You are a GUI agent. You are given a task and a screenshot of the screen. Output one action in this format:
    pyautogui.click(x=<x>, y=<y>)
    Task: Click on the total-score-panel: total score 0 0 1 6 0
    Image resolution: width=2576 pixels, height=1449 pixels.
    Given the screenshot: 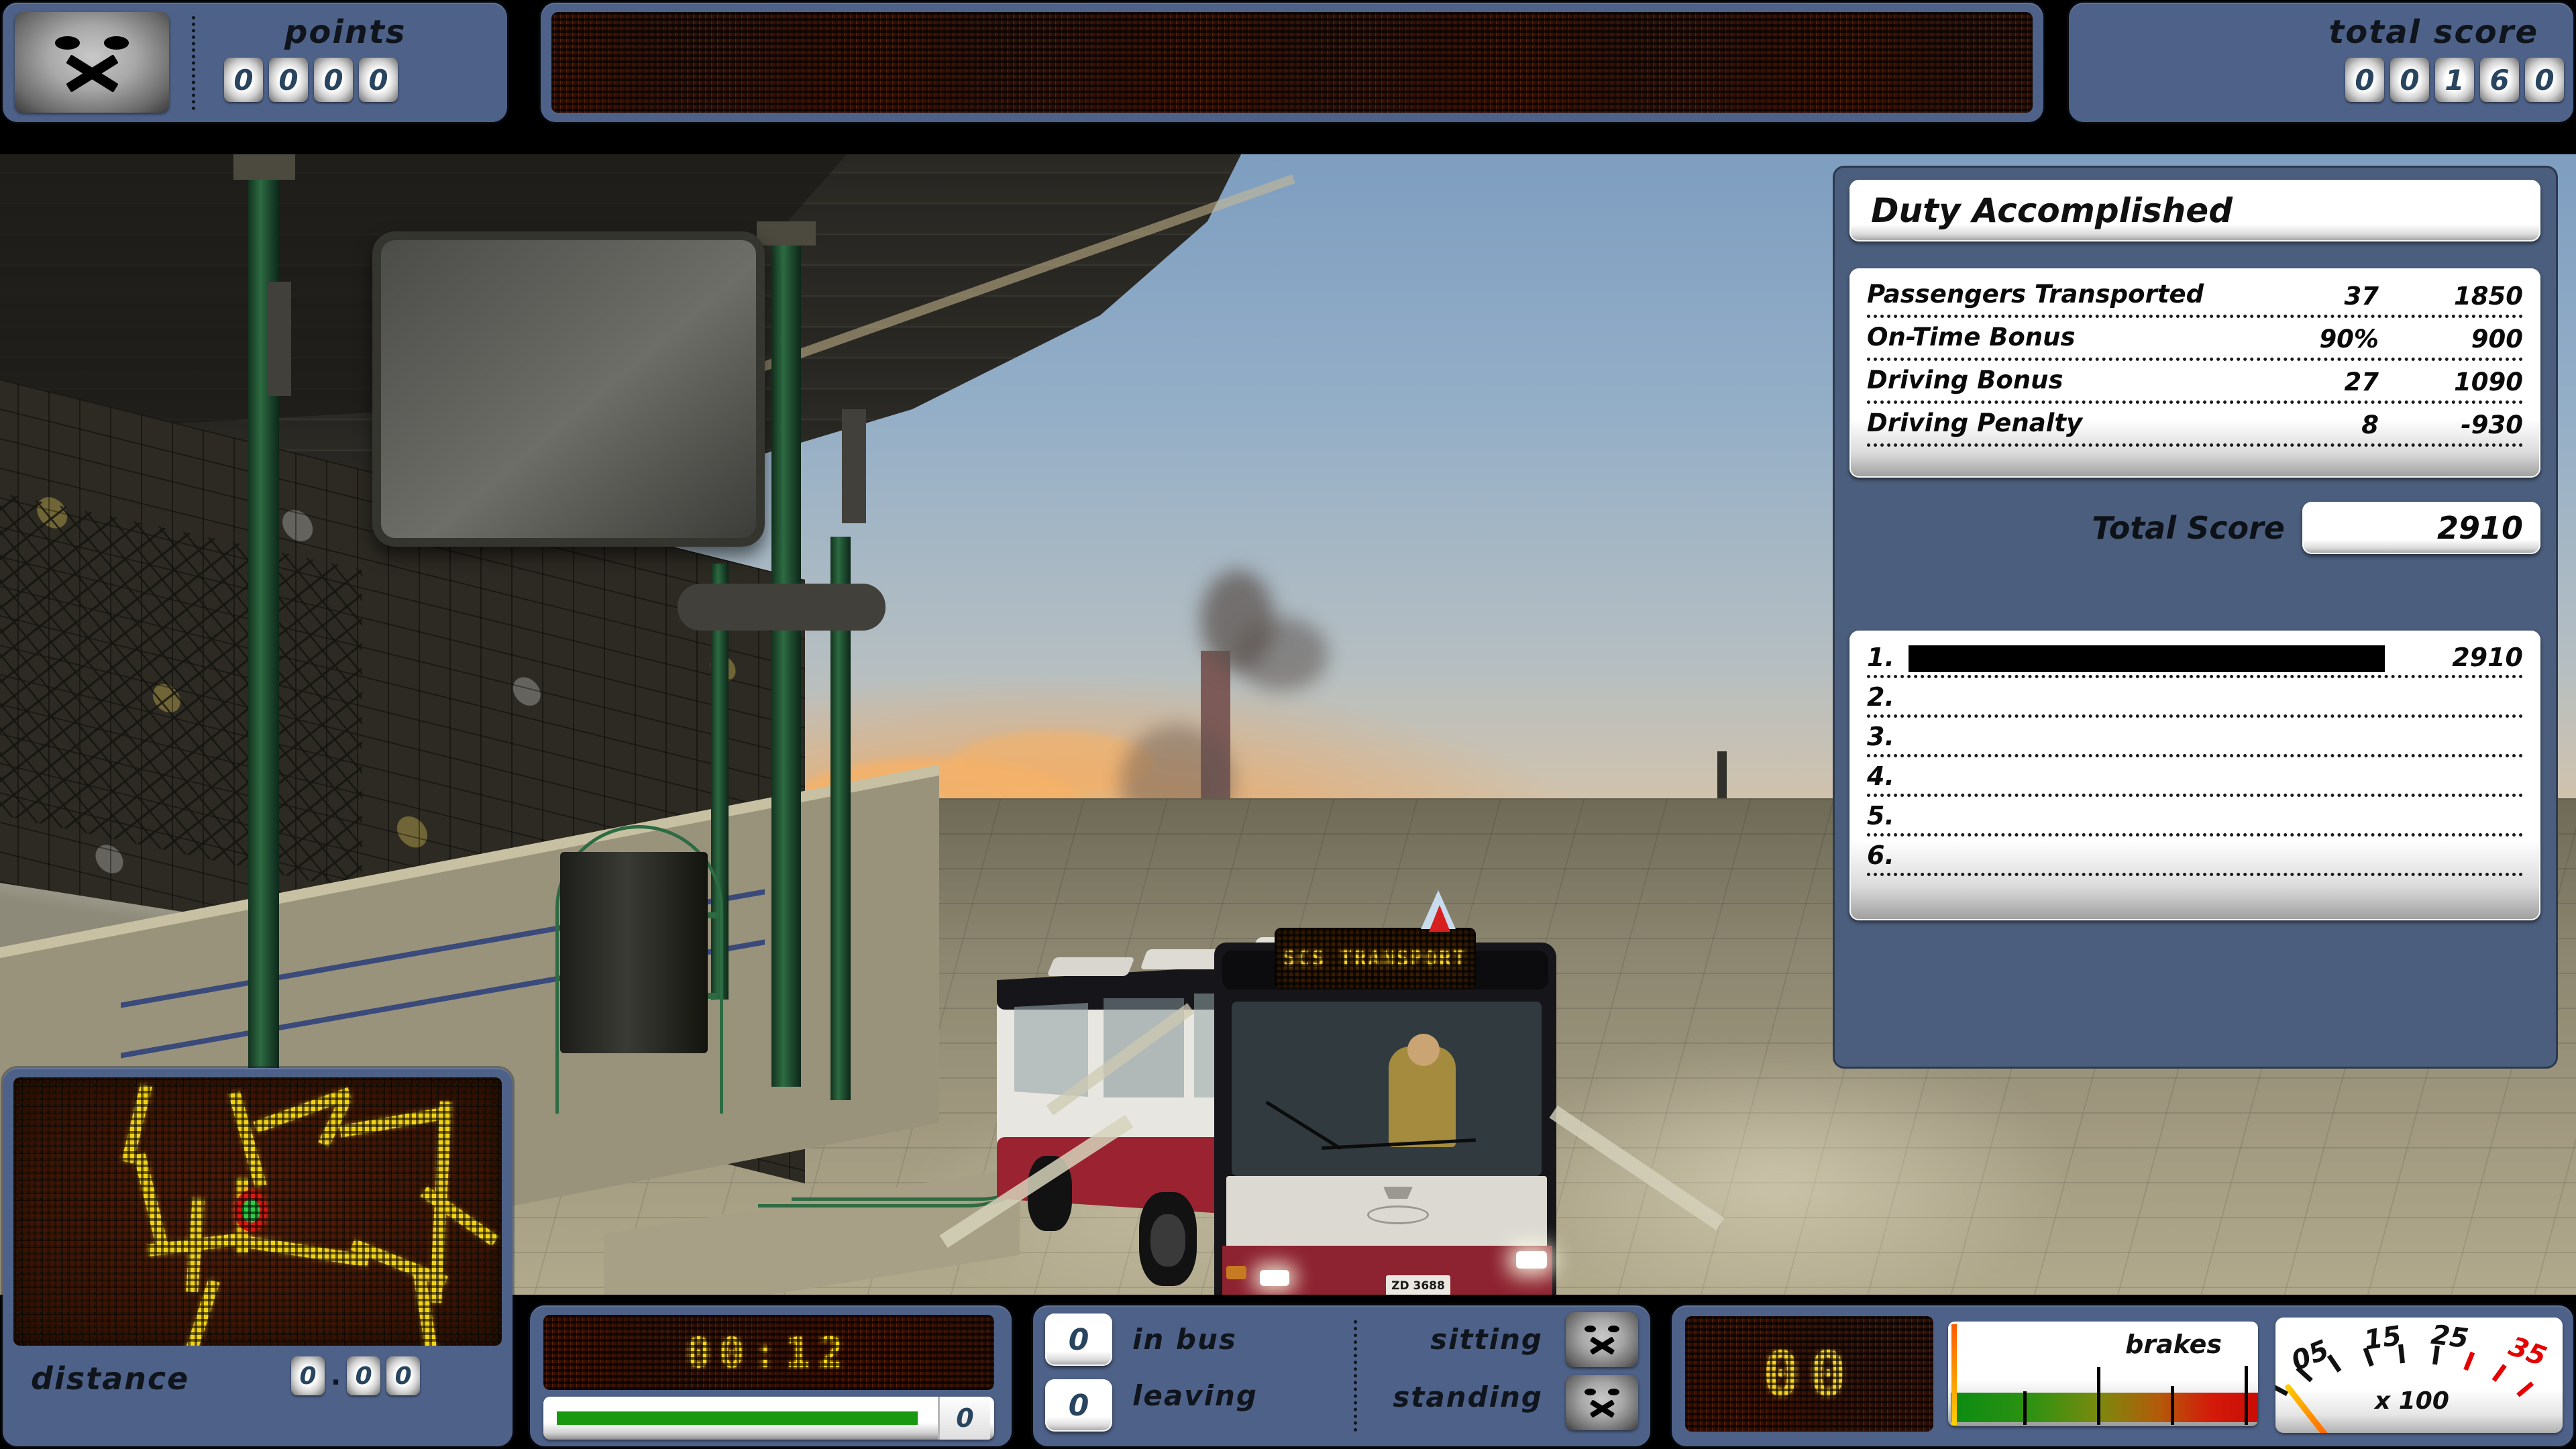 What is the action you would take?
    pyautogui.click(x=2321, y=62)
    